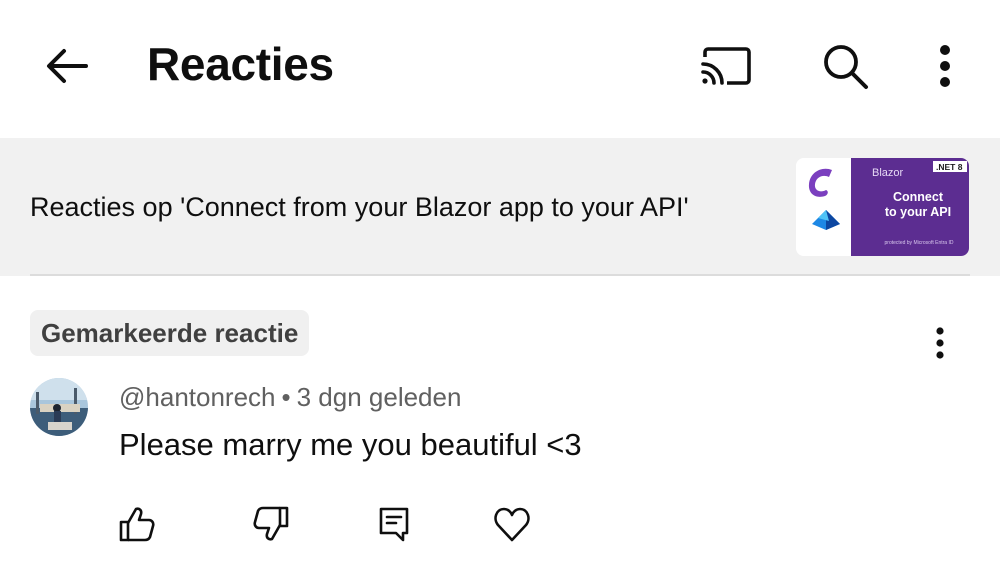  What do you see at coordinates (888, 173) in the screenshot?
I see `thumb-brand: Blazor` at bounding box center [888, 173].